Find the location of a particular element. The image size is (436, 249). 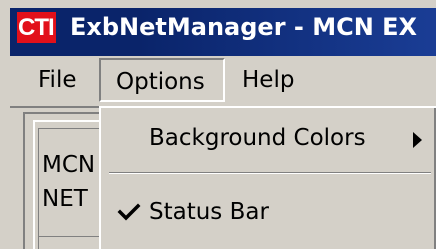

menu-file: File is located at coordinates (57, 80).